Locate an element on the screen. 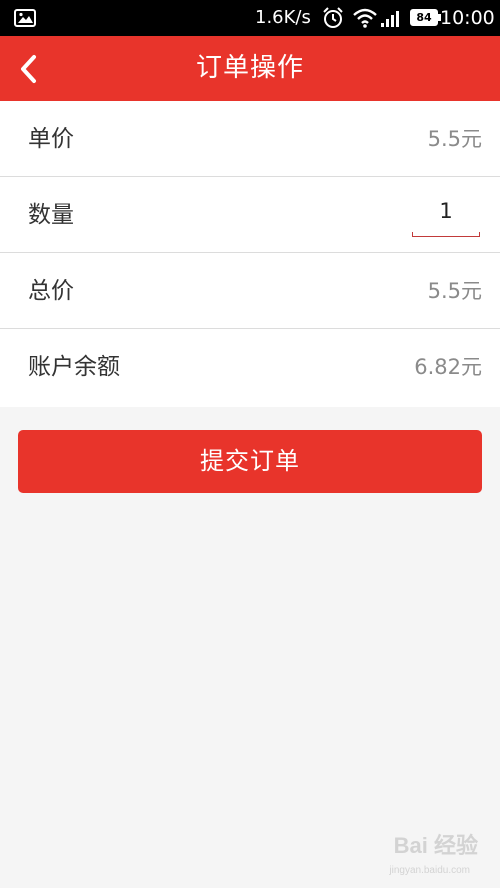 The width and height of the screenshot is (500, 888). unit-price-value: 5.5元 is located at coordinates (454, 139).